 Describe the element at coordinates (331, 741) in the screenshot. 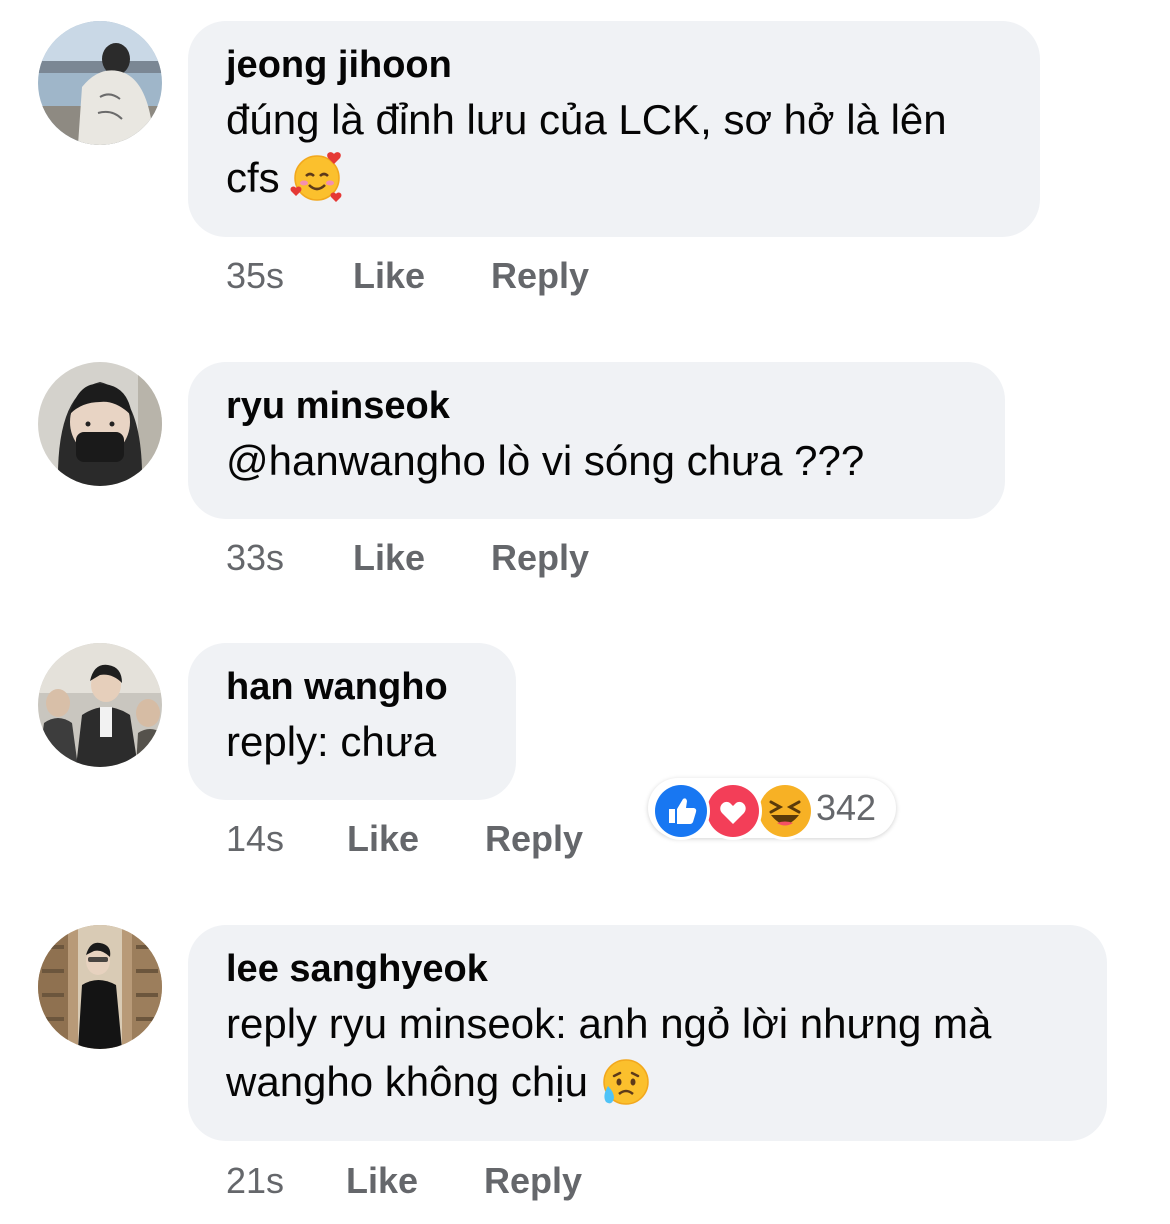

I see `comment-text: reply: chưa` at that location.